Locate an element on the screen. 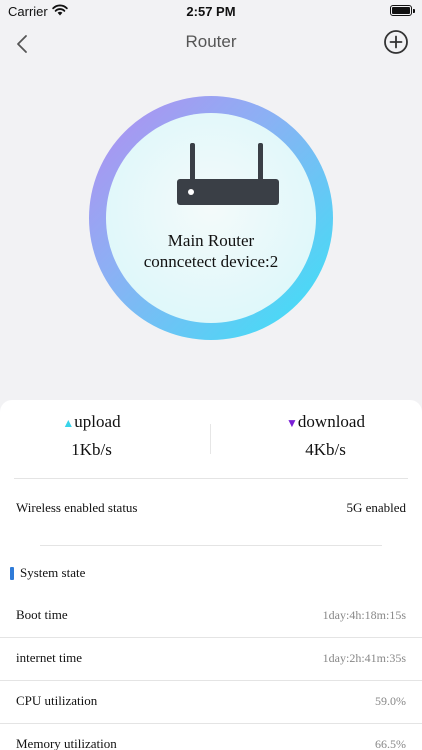 This screenshot has width=422, height=750. add-router-button is located at coordinates (396, 42).